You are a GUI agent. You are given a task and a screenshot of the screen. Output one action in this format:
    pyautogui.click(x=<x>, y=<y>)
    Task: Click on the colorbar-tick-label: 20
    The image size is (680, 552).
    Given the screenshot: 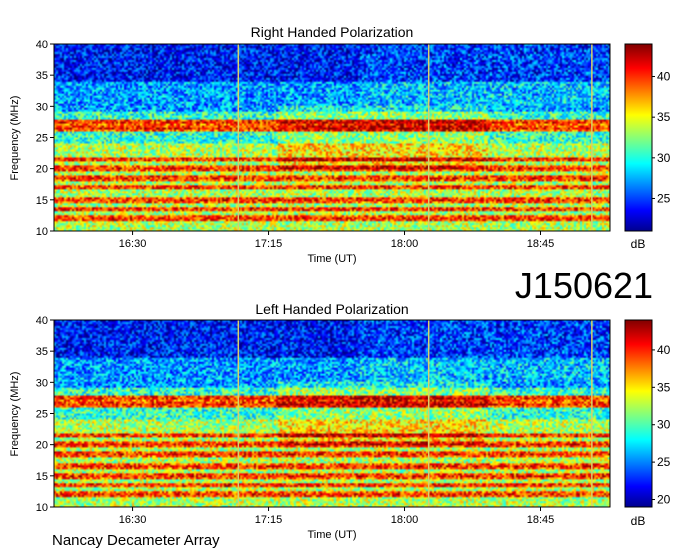 What is the action you would take?
    pyautogui.click(x=664, y=500)
    